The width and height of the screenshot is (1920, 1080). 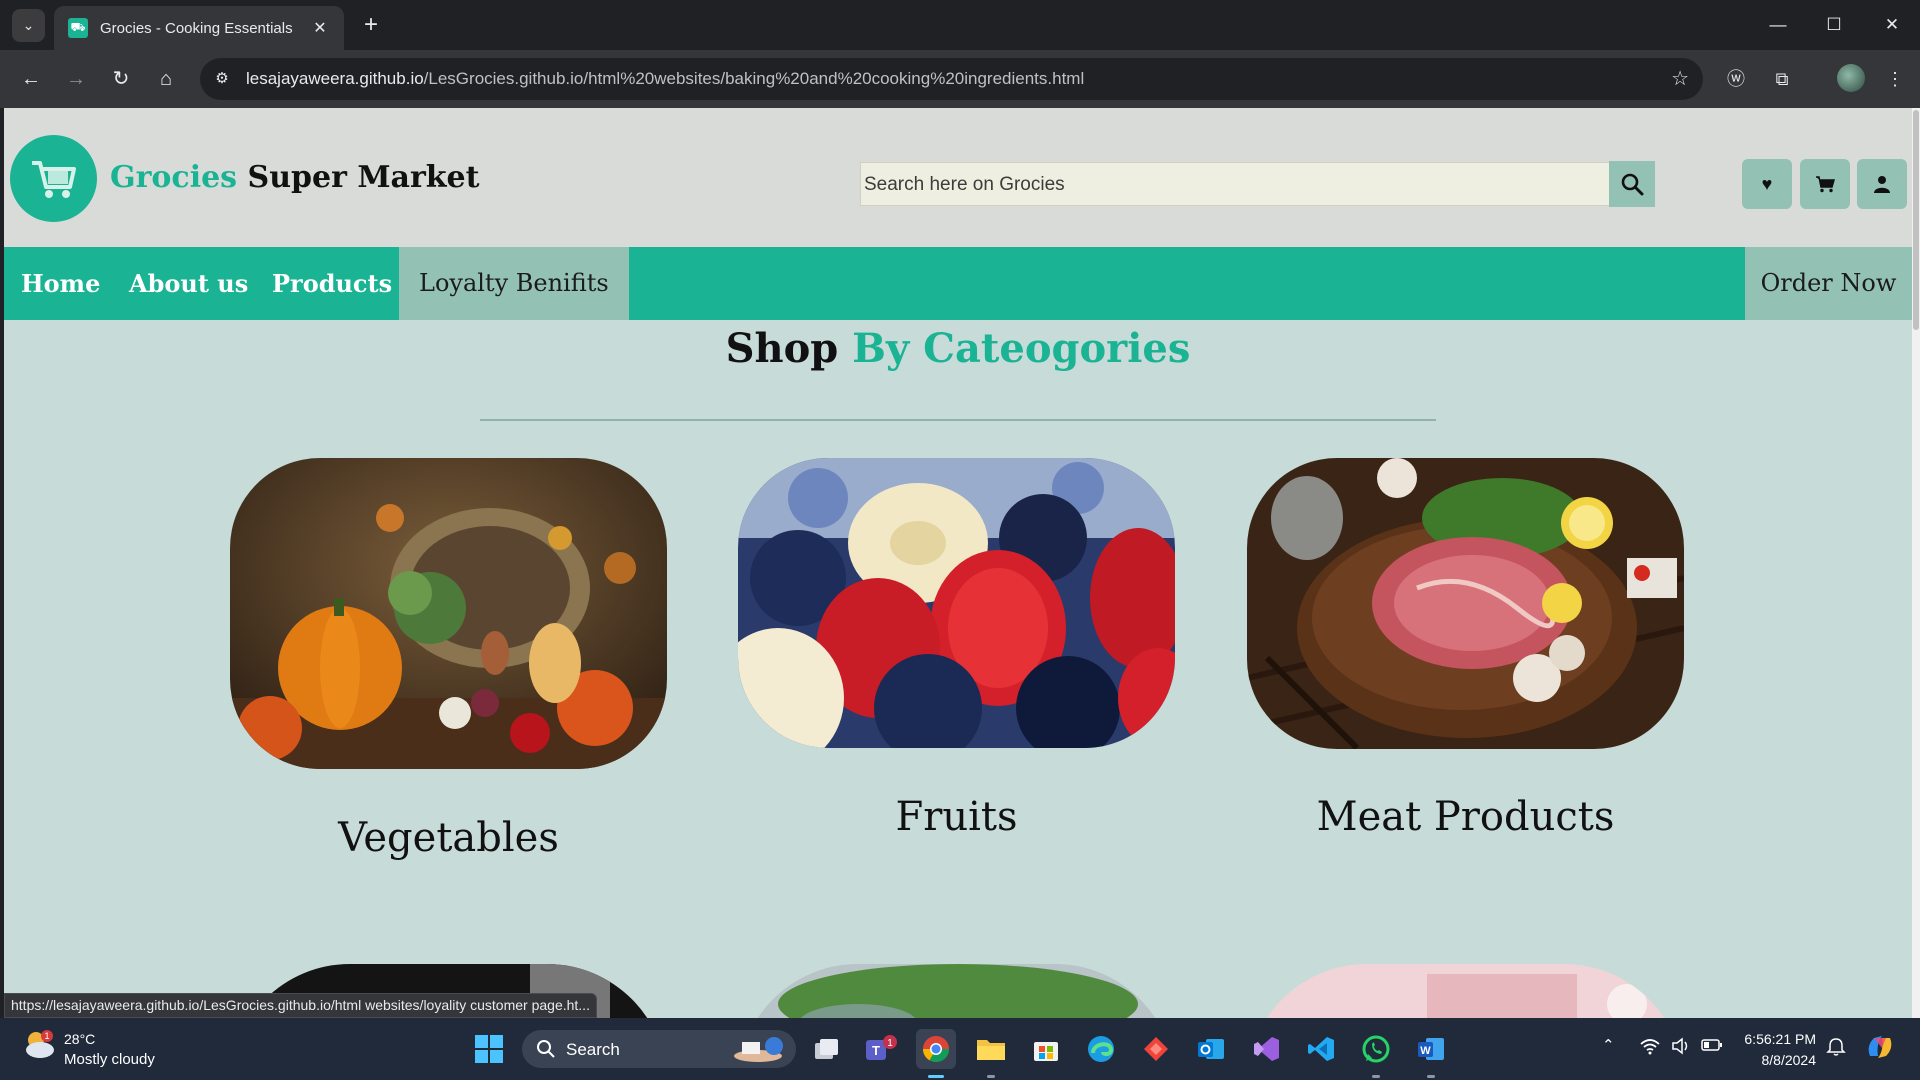 What do you see at coordinates (1712, 1047) in the screenshot?
I see `battery-icon` at bounding box center [1712, 1047].